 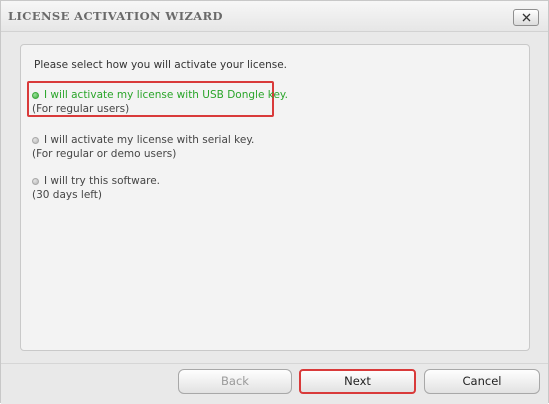 What do you see at coordinates (102, 181) in the screenshot?
I see `option-label: I will try this software.` at bounding box center [102, 181].